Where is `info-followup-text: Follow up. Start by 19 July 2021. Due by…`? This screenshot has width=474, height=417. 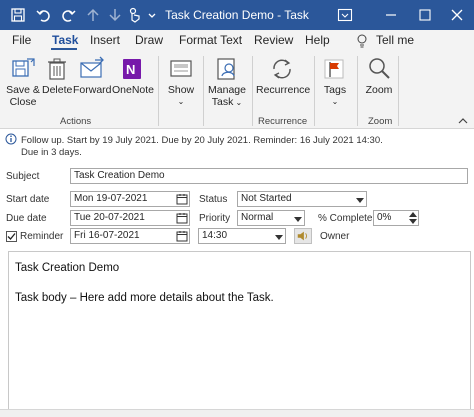
info-followup-text: Follow up. Start by 19 July 2021. Due by… is located at coordinates (202, 140).